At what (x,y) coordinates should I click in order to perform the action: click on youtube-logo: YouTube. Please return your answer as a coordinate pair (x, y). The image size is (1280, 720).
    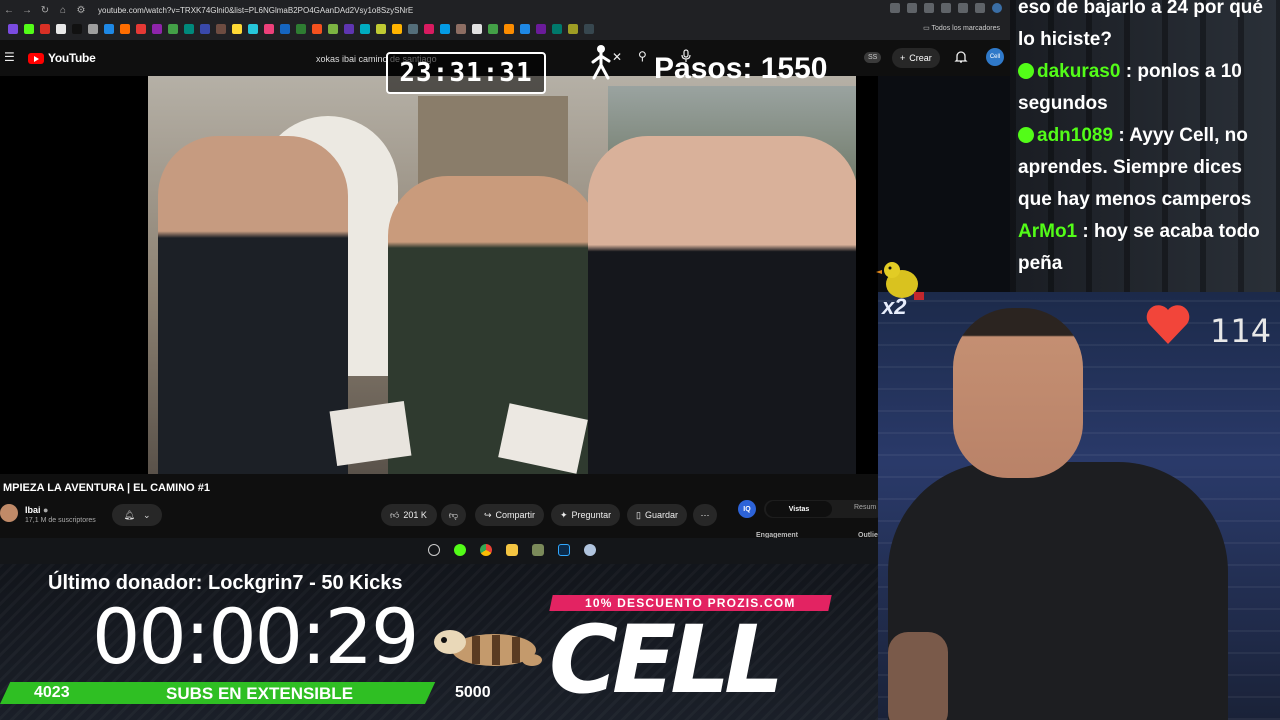
    Looking at the image, I should click on (62, 58).